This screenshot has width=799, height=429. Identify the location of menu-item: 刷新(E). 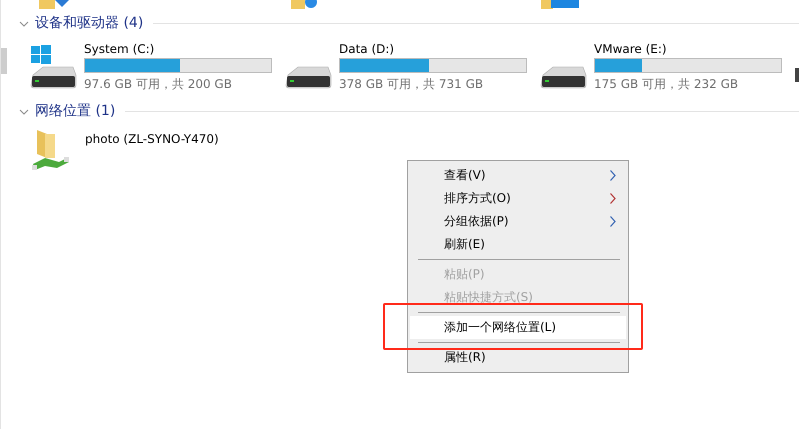
(518, 244).